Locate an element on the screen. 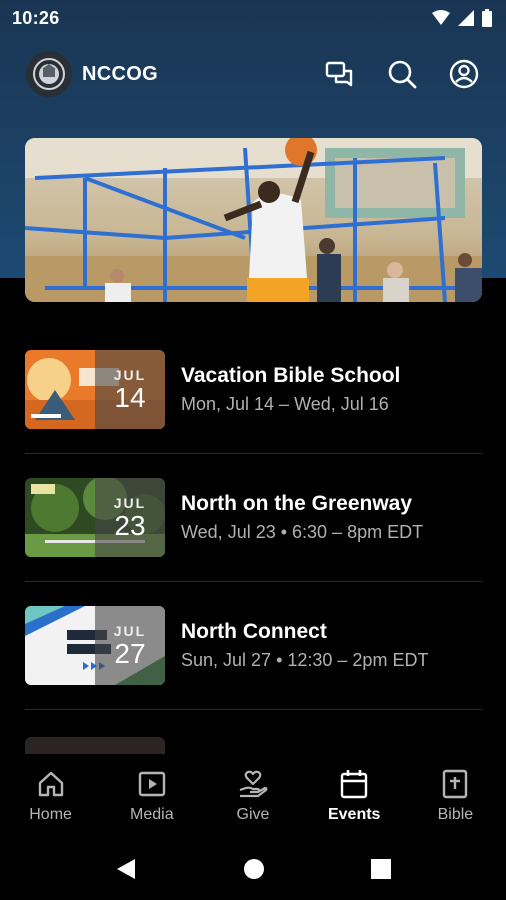 The image size is (506, 900). date-badge: JUL 23 is located at coordinates (130, 517).